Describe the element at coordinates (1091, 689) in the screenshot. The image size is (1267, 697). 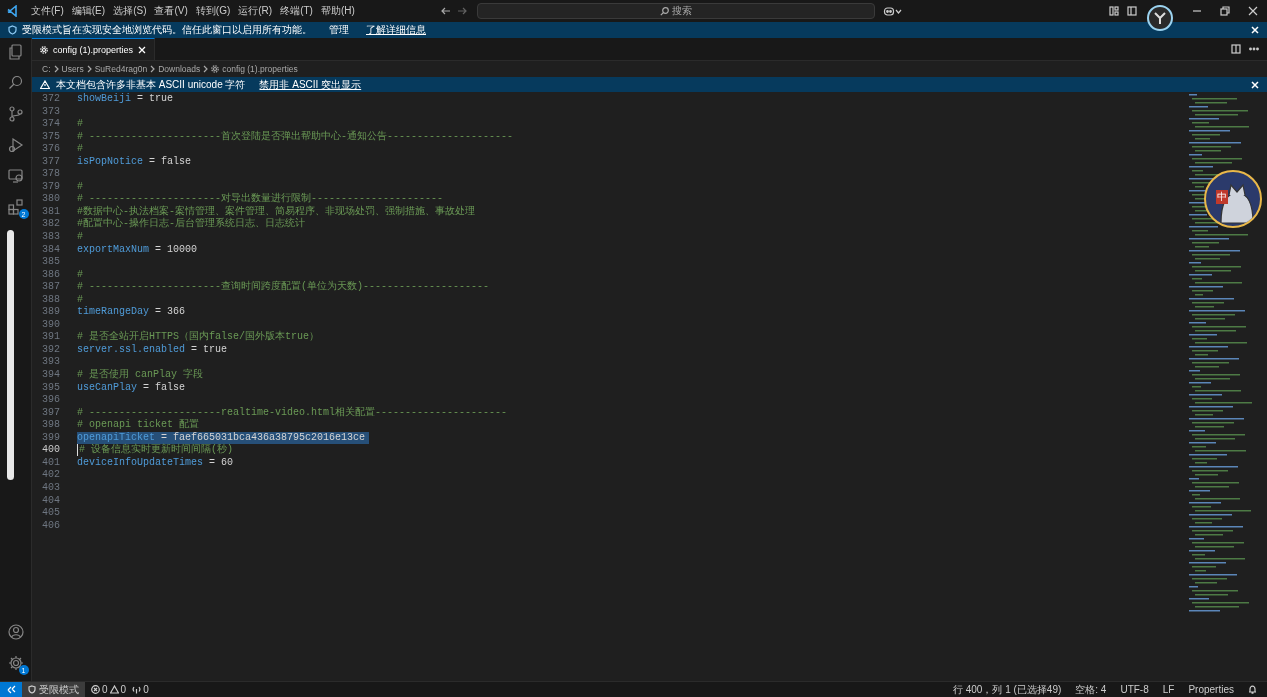
I see `indentation-setting: 空格: 4` at that location.